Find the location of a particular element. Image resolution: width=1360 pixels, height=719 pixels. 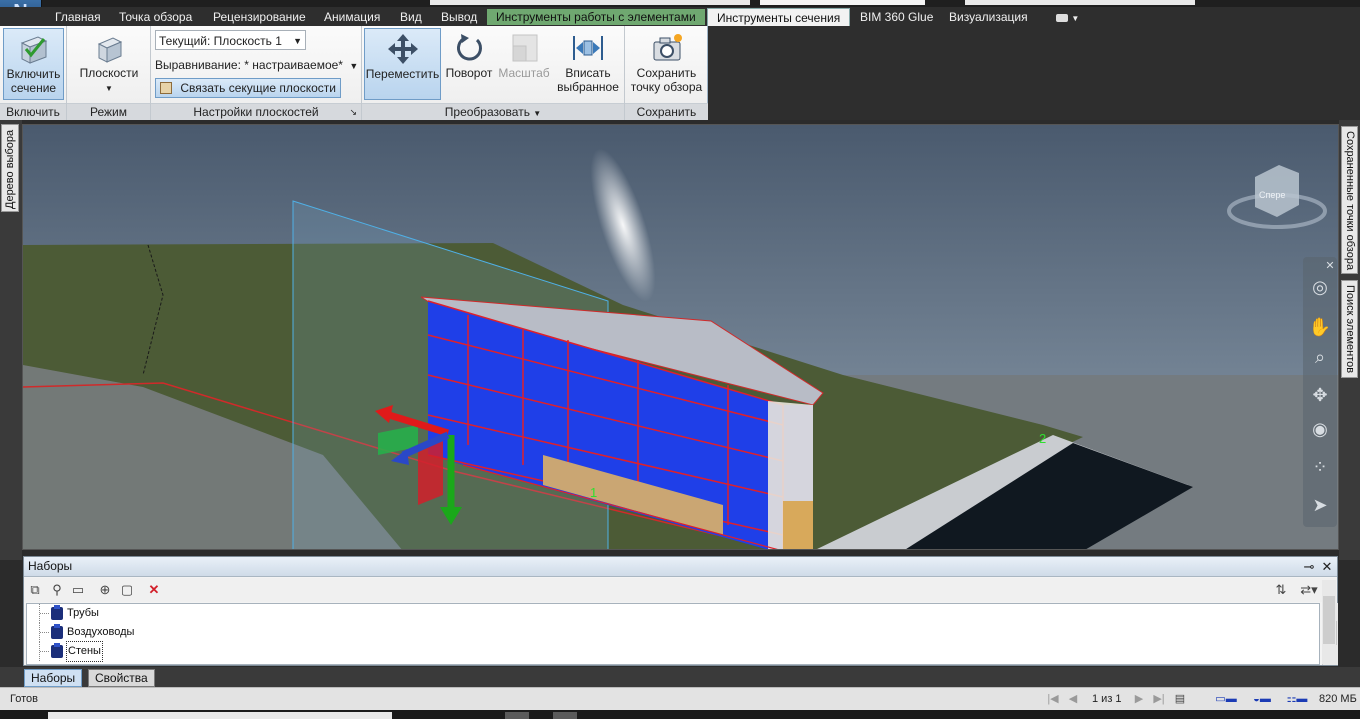

selection-tree-tab: Дерево выбора is located at coordinates (10, 168).